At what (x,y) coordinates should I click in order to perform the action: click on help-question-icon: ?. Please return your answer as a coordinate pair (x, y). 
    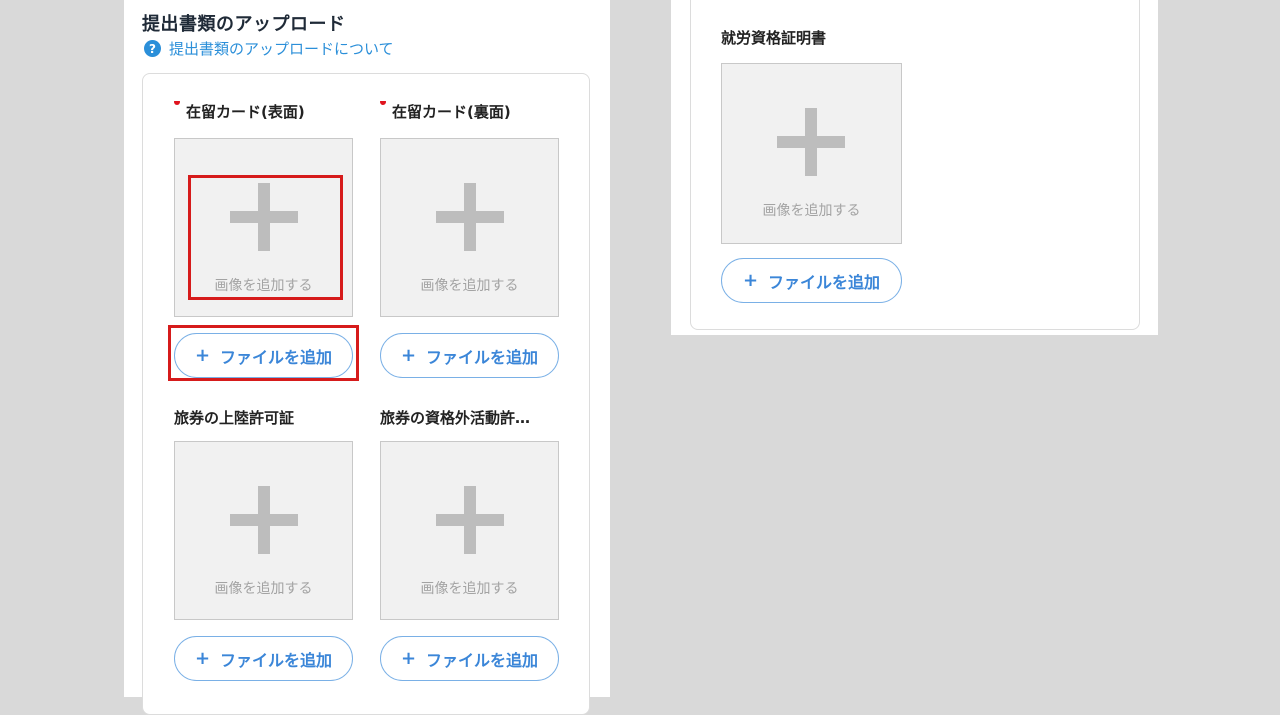
    Looking at the image, I should click on (152, 48).